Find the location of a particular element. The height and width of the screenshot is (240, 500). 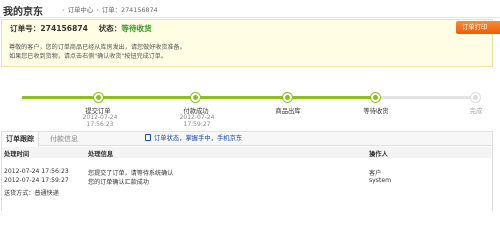

step-date-paid: 2012-07-24 is located at coordinates (197, 117).